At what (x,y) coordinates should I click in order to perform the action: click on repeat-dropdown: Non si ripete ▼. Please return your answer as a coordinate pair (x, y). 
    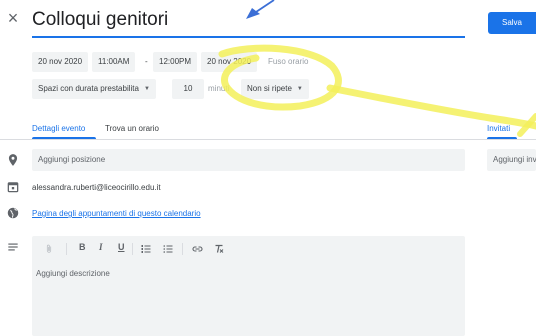
    Looking at the image, I should click on (275, 89).